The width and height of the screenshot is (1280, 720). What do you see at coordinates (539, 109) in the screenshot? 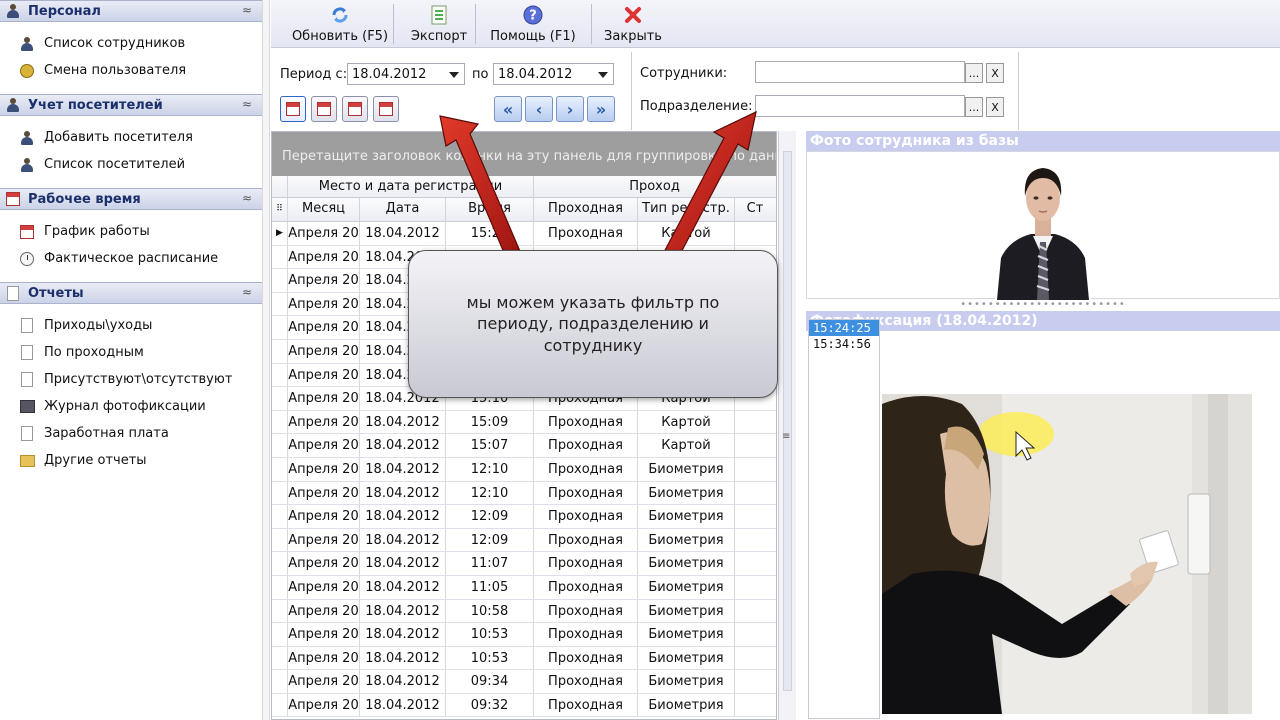
I see `nav-prev-button: ‹` at bounding box center [539, 109].